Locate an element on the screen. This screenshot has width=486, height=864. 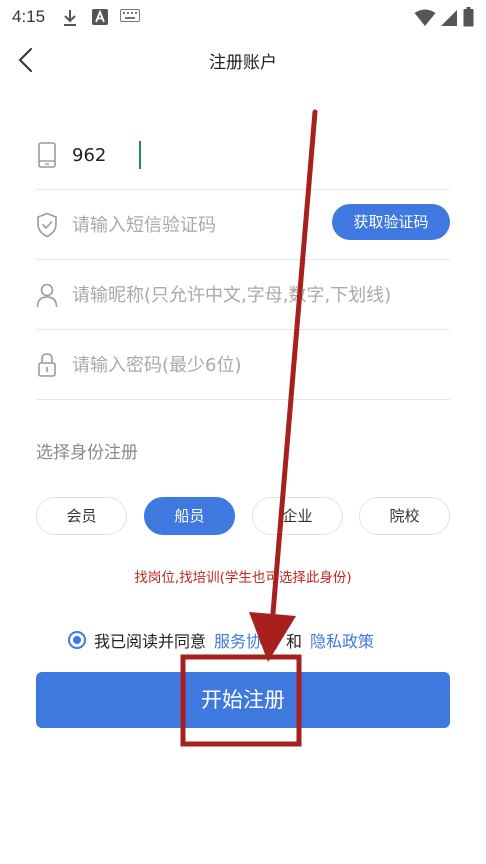
nickname-field is located at coordinates (243, 295).